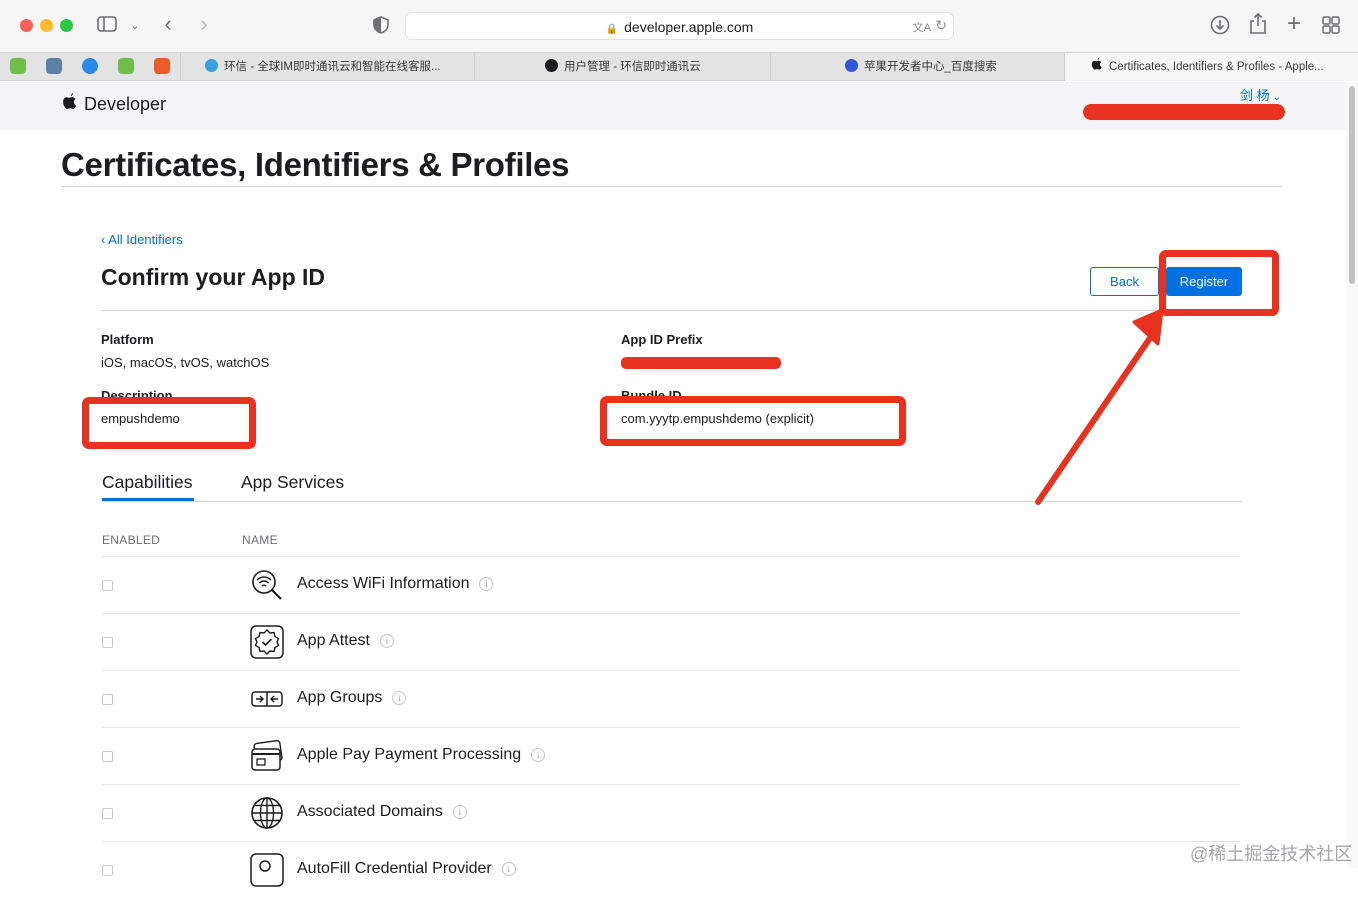 This screenshot has width=1358, height=898. Describe the element at coordinates (267, 756) in the screenshot. I see `credit-card-icon` at that location.